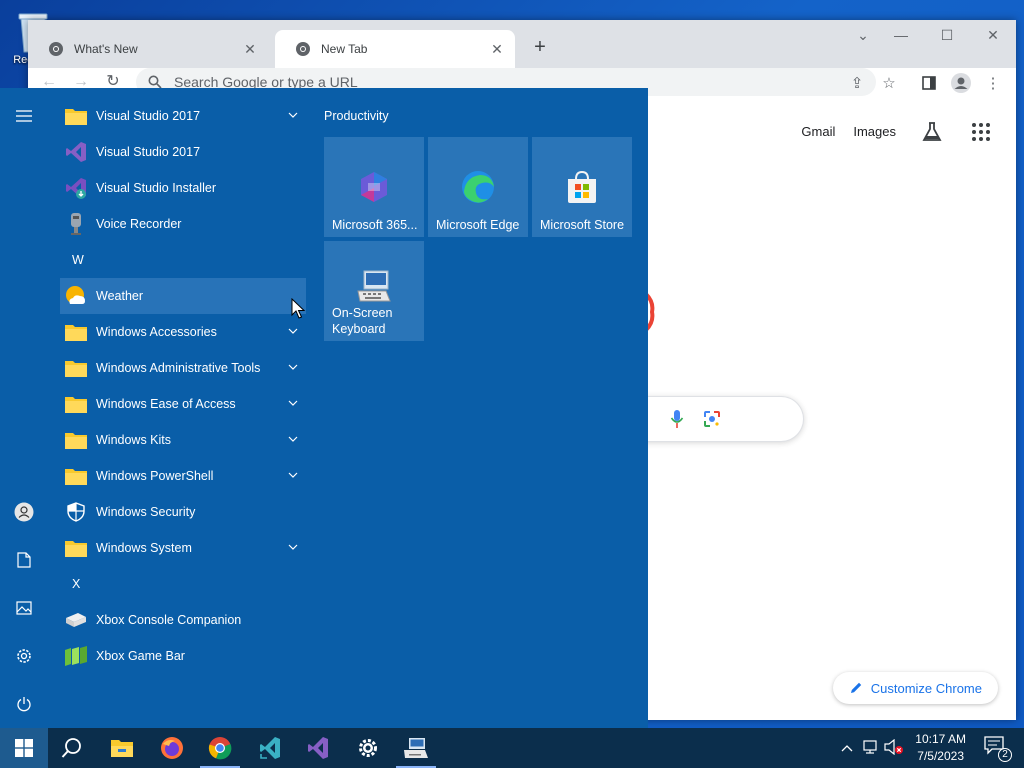  What do you see at coordinates (947, 36) in the screenshot?
I see `maximize-button: ☐` at bounding box center [947, 36].